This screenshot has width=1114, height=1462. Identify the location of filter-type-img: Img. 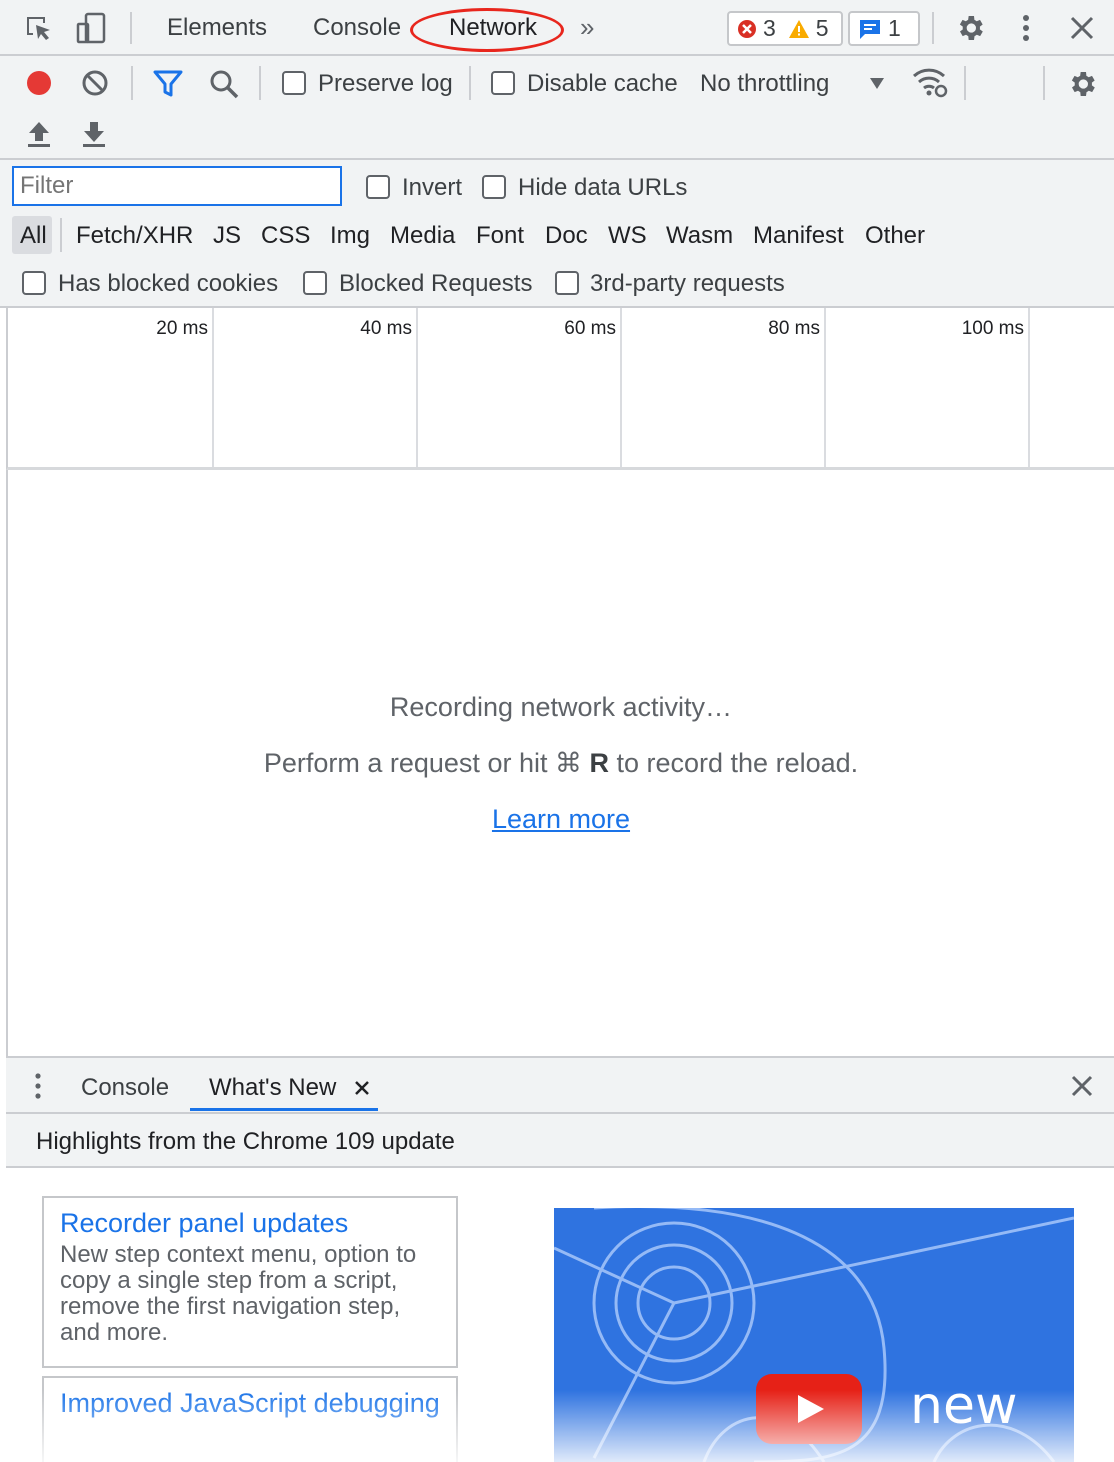
(350, 236).